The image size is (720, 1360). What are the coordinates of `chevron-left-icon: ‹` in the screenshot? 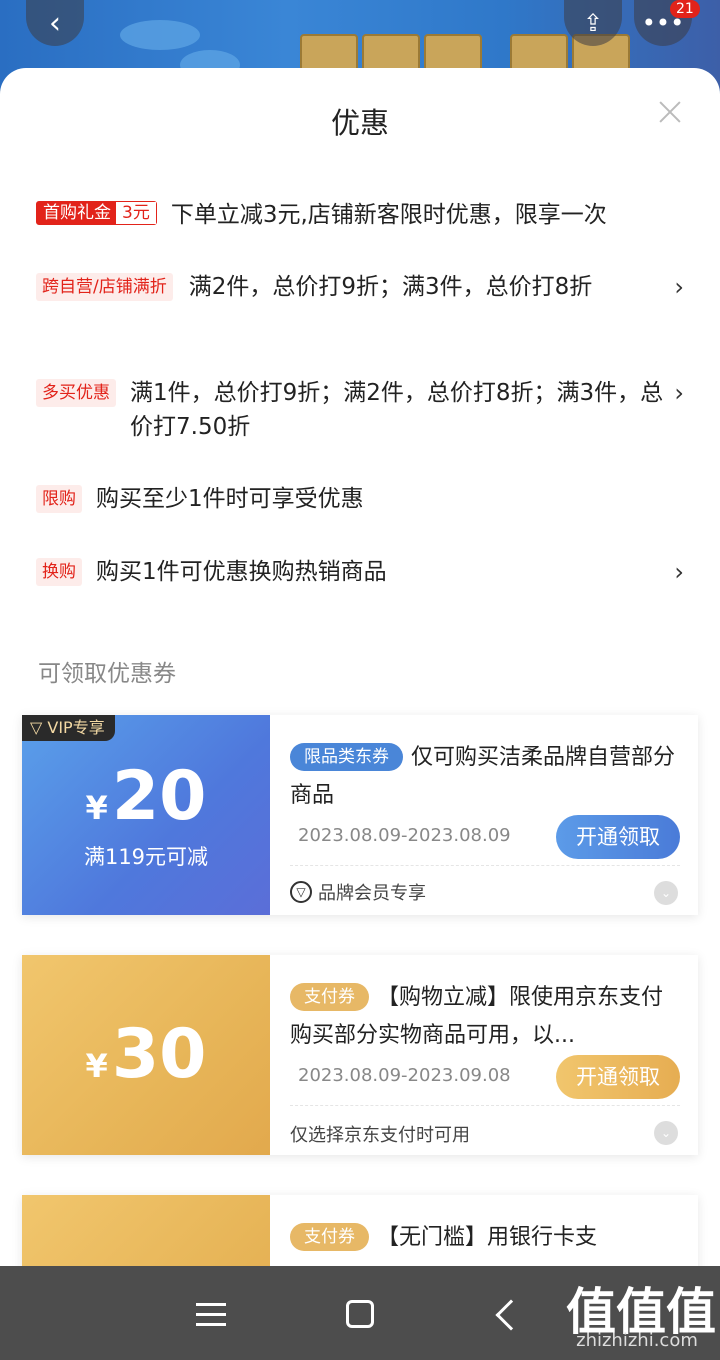 It's located at (55, 23).